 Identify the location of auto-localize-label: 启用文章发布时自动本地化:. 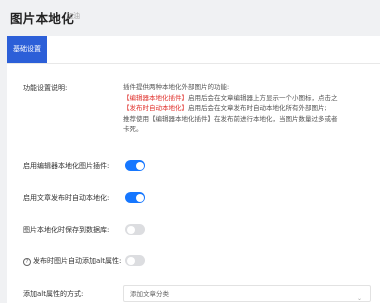
(66, 198).